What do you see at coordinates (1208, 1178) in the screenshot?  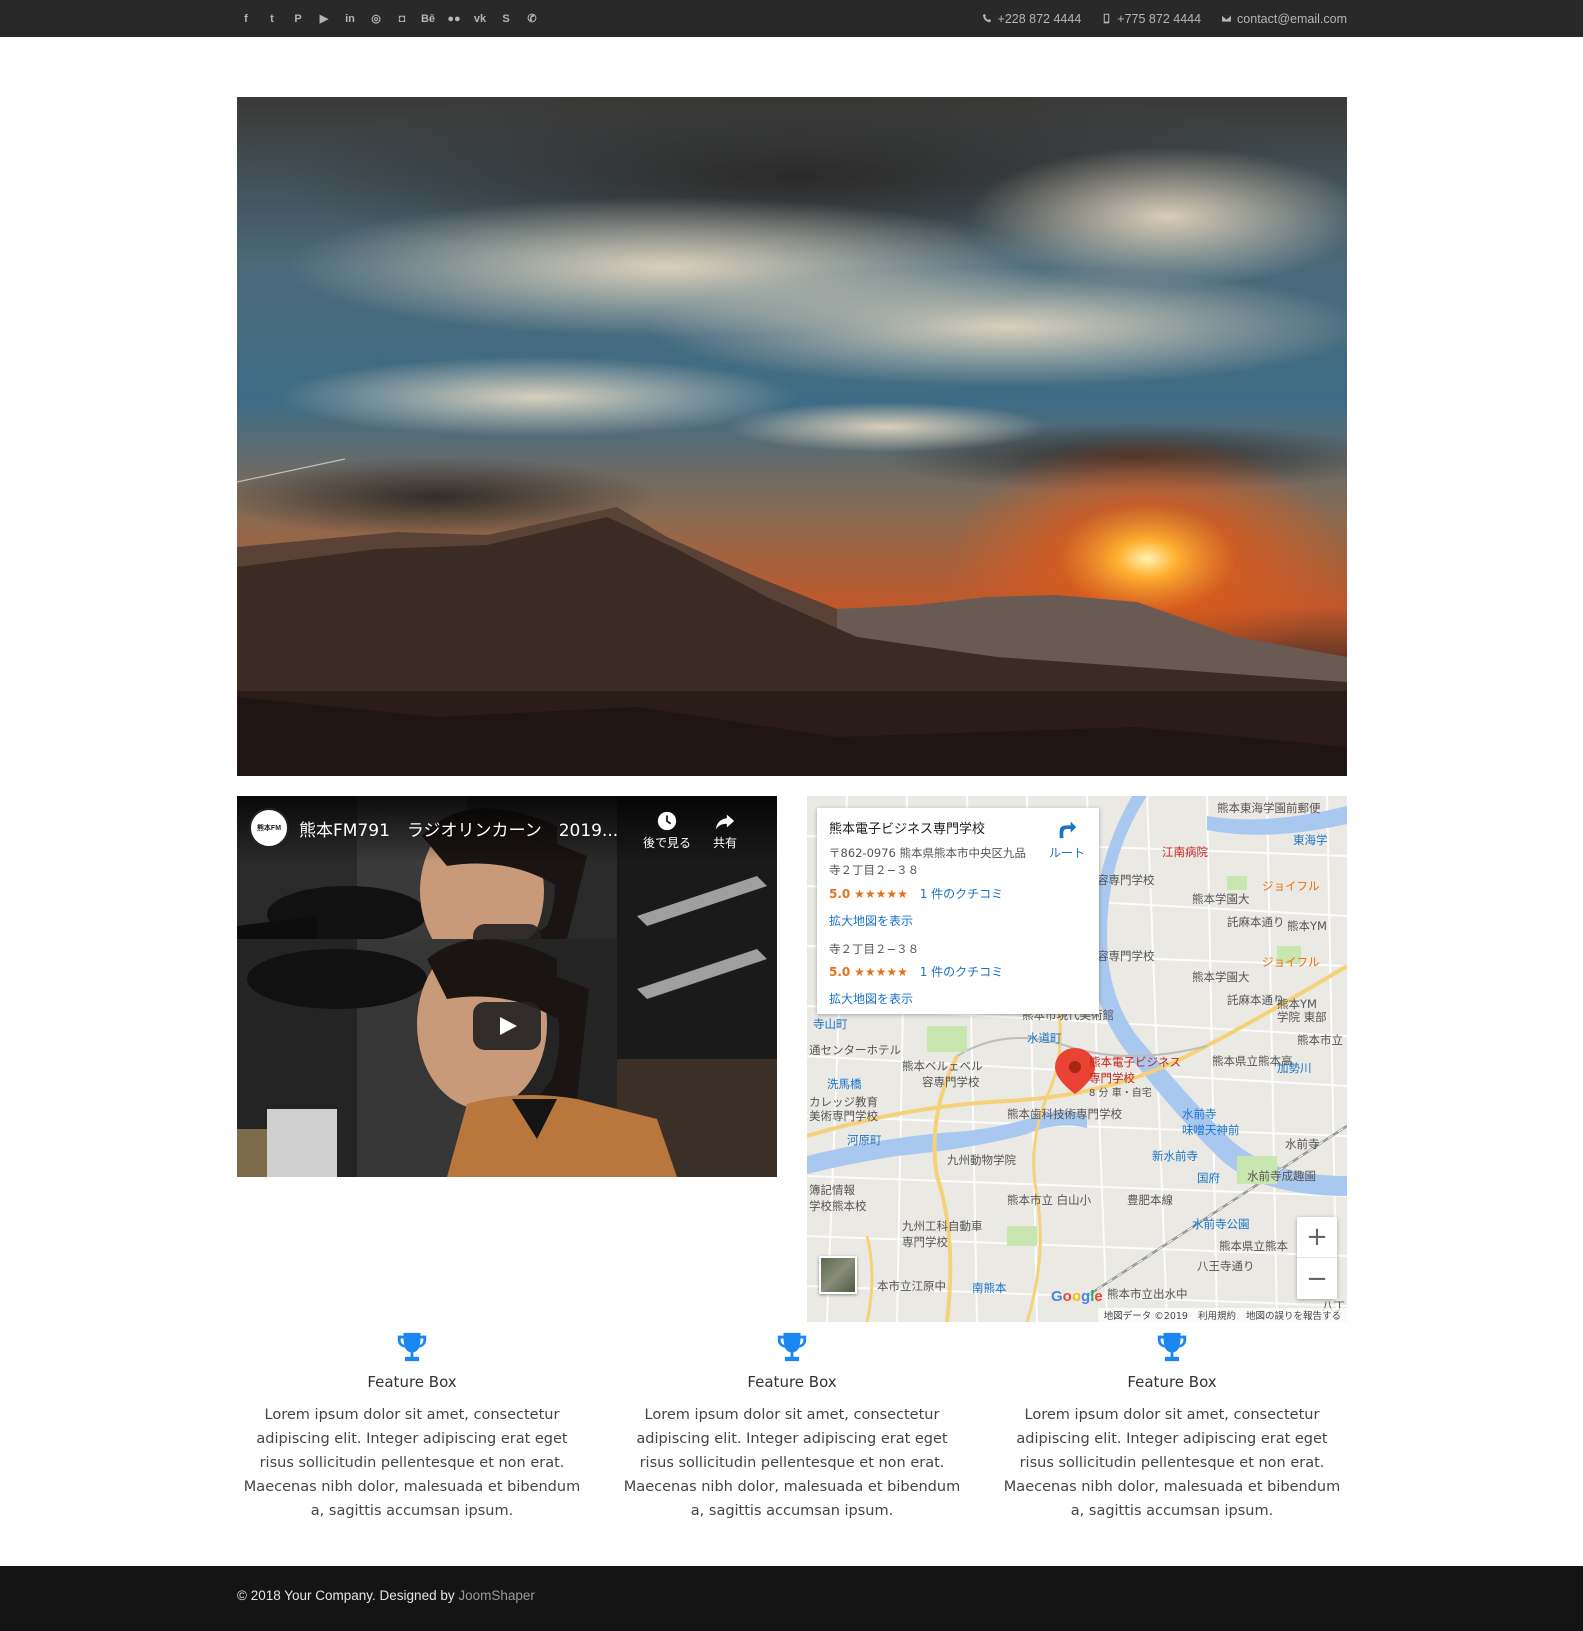 I see `map-label: 国府` at bounding box center [1208, 1178].